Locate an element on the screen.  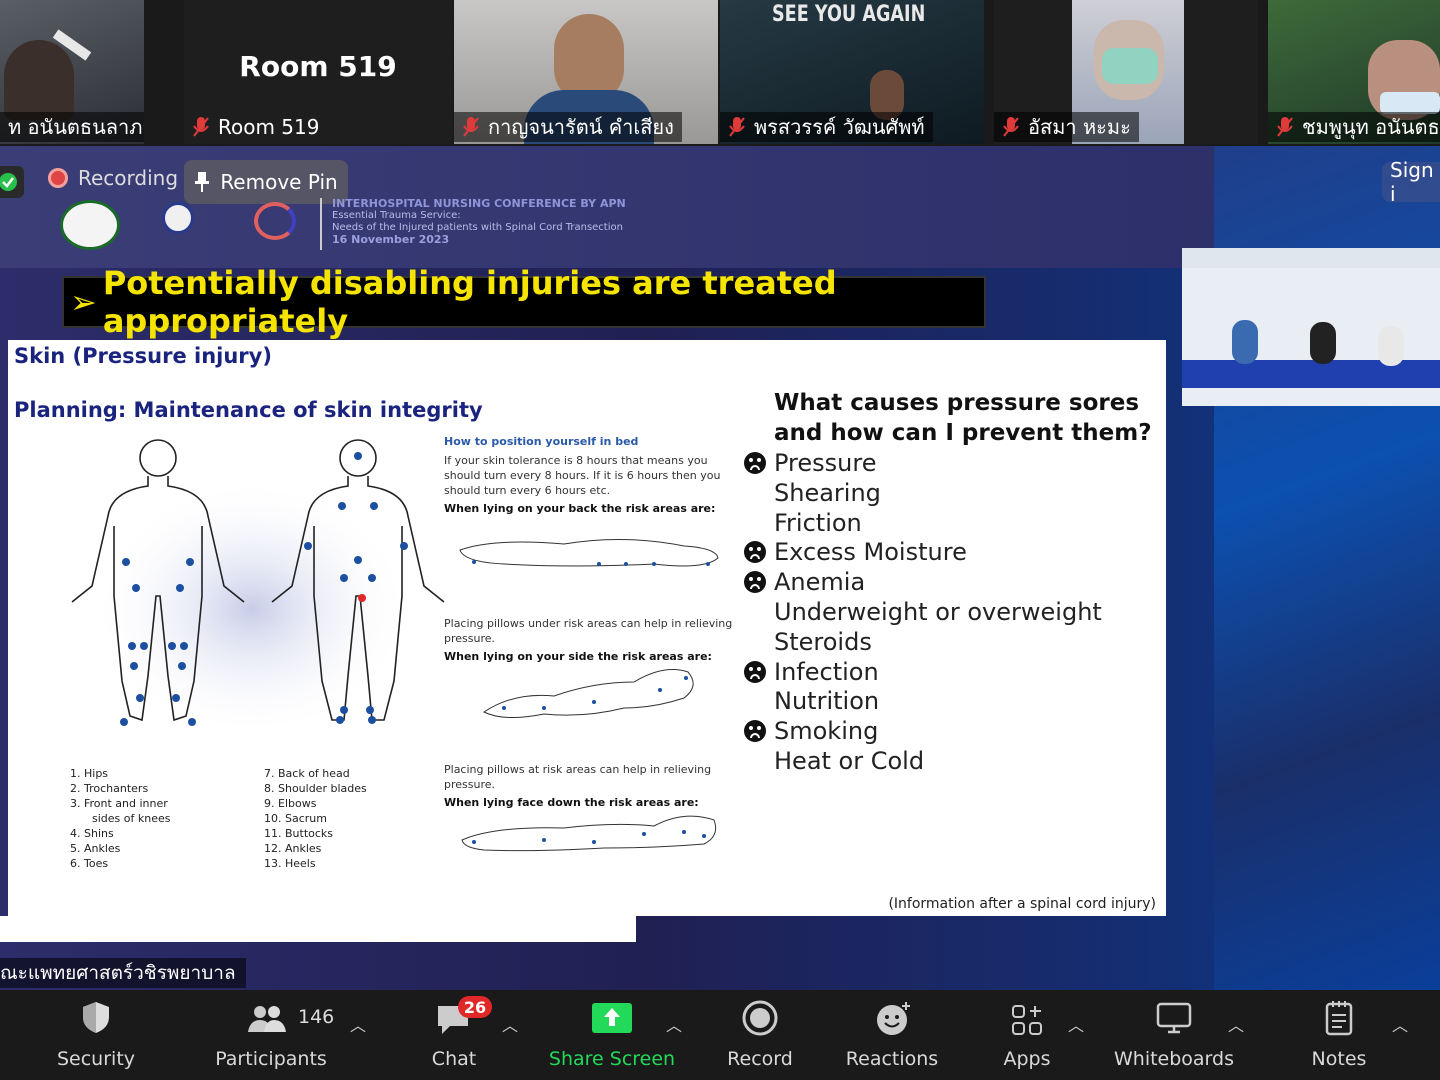
tile-background-text: SEE YOU AGAIN is located at coordinates (849, 14).